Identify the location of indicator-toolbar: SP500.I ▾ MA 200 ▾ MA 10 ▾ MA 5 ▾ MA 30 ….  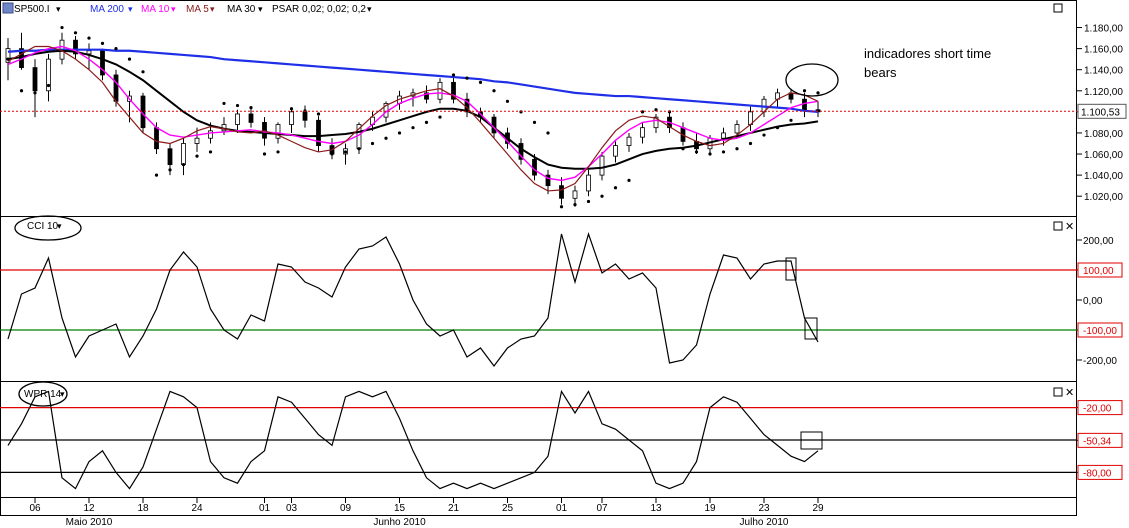
(198, 8).